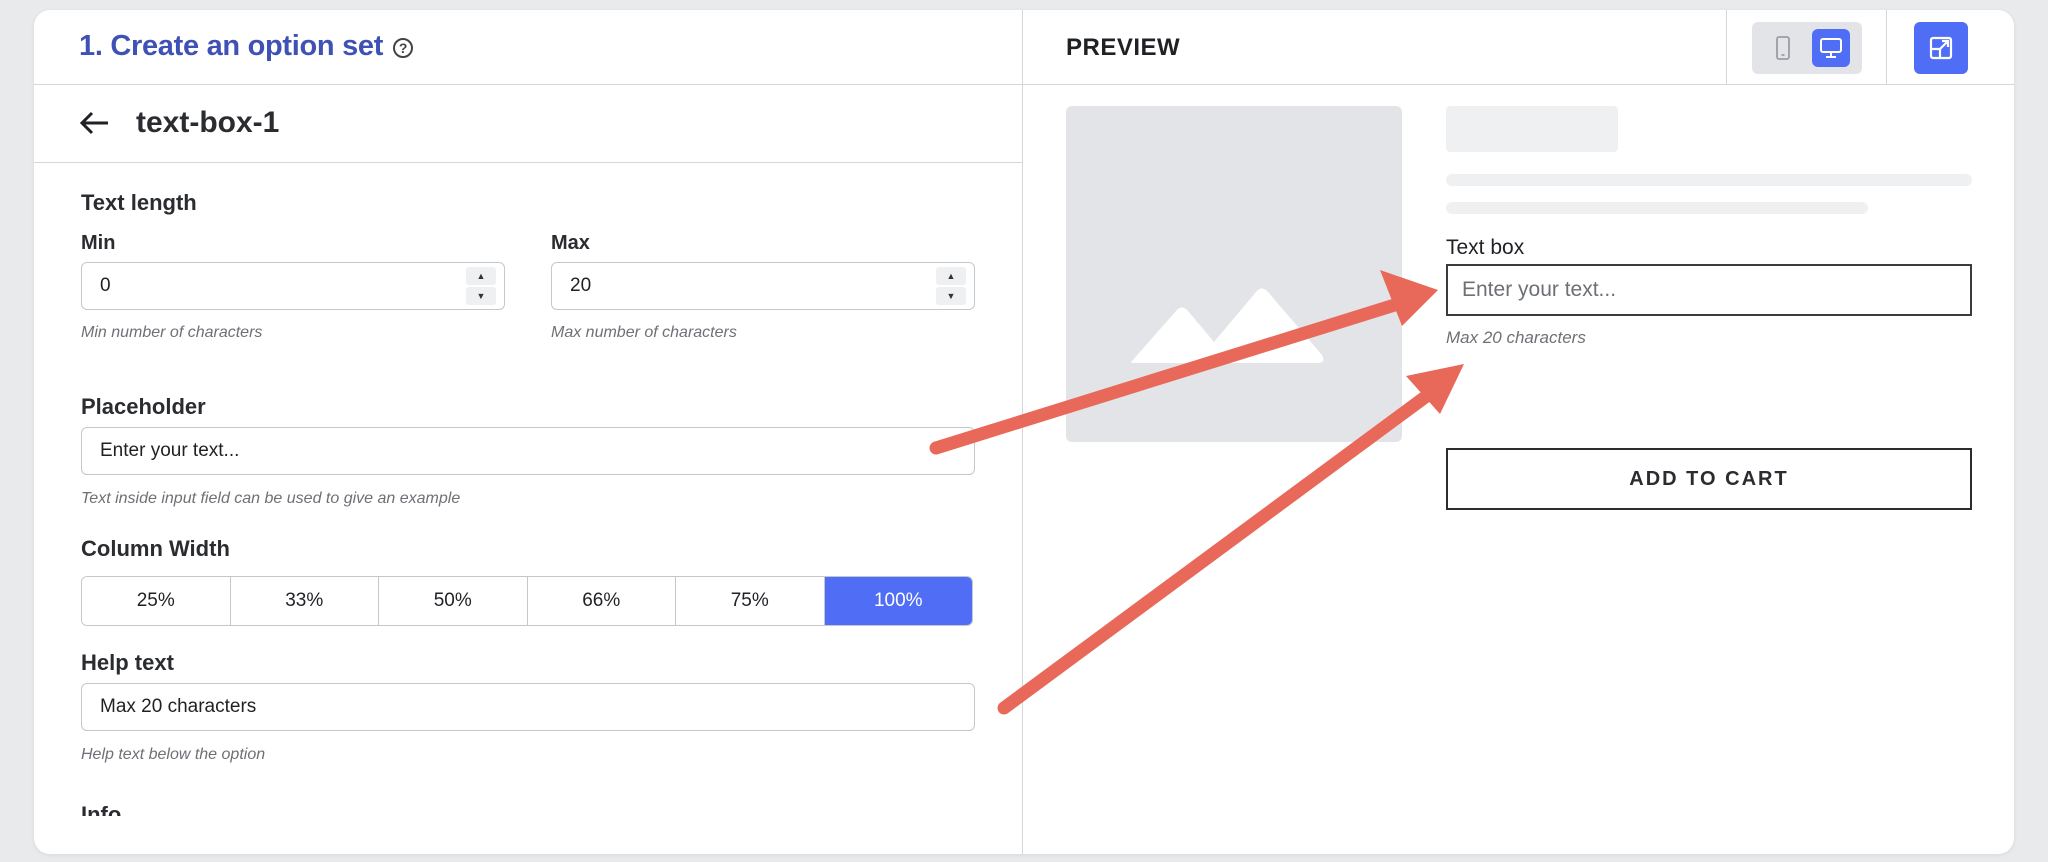 Image resolution: width=2048 pixels, height=862 pixels. Describe the element at coordinates (139, 202) in the screenshot. I see `text-length-label: Text length` at that location.